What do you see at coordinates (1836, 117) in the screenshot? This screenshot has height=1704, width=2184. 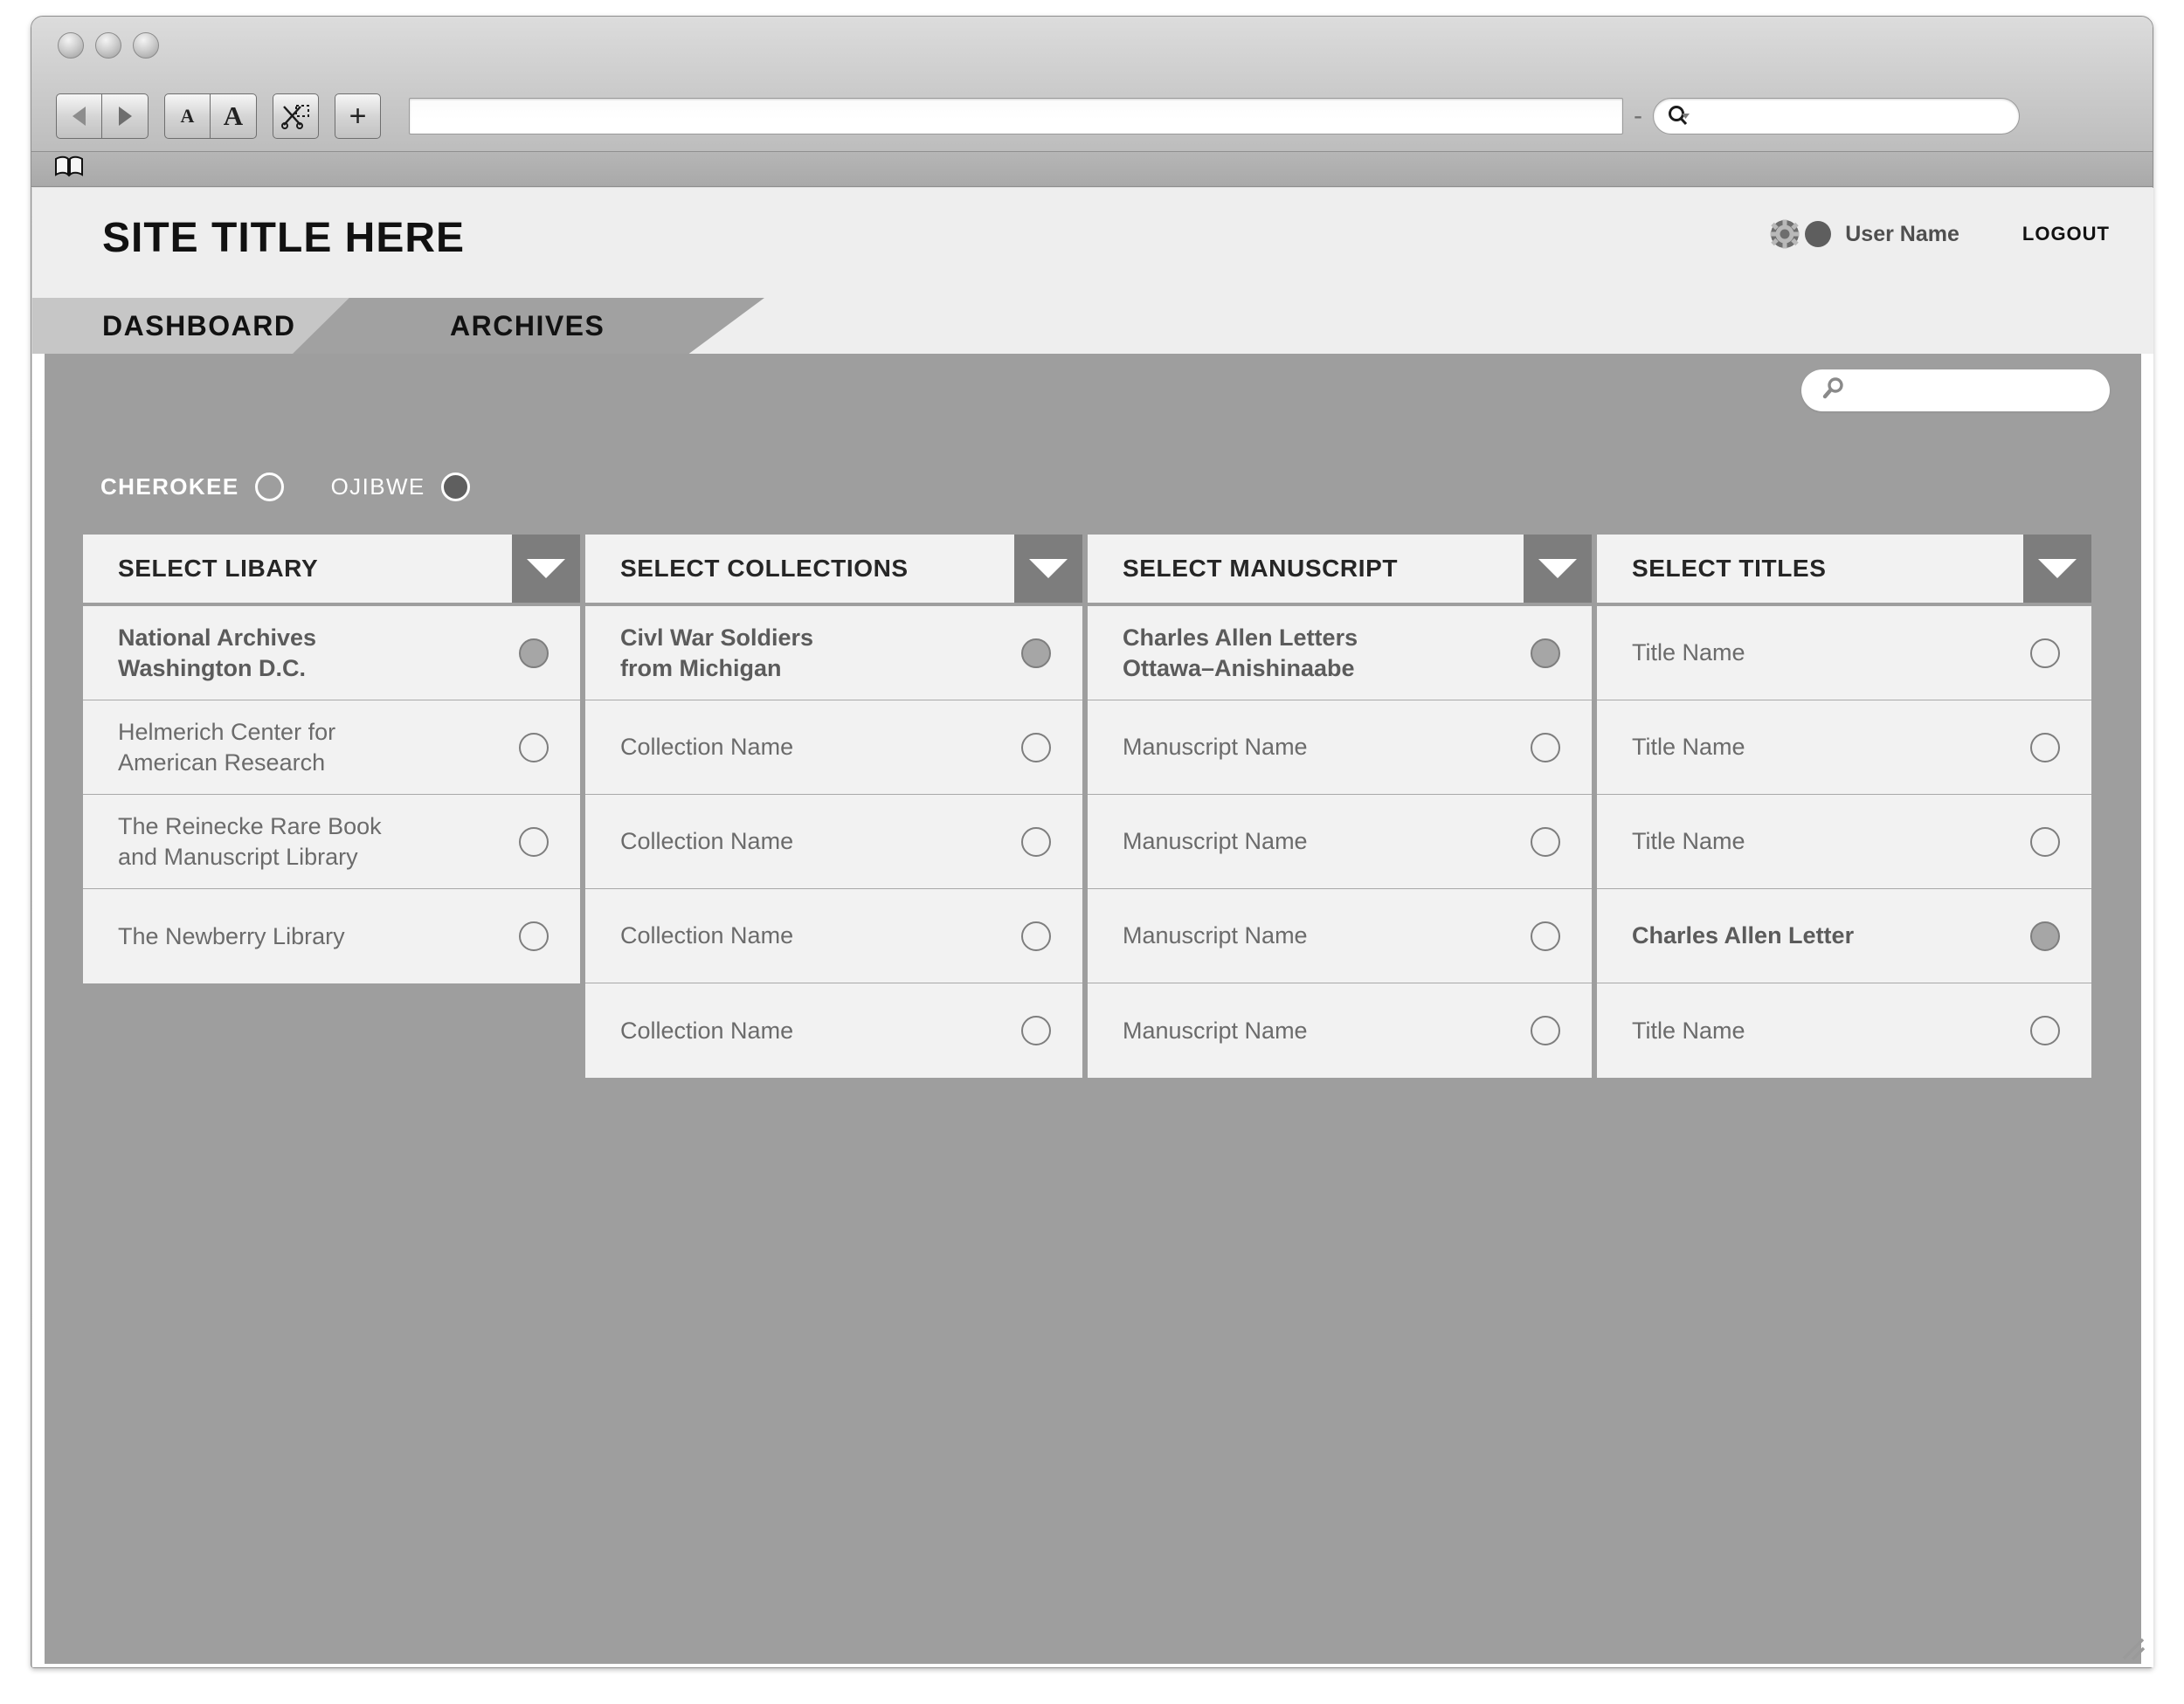 I see `browser-search-input` at bounding box center [1836, 117].